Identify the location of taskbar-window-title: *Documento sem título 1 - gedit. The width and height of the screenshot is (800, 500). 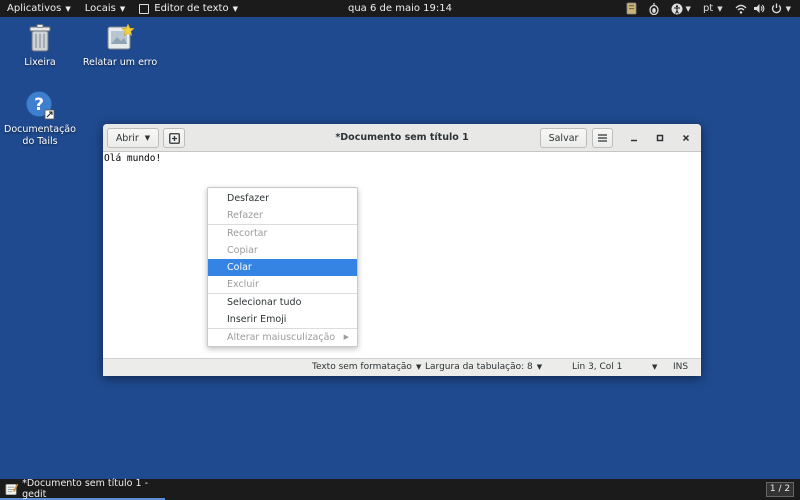
(85, 488).